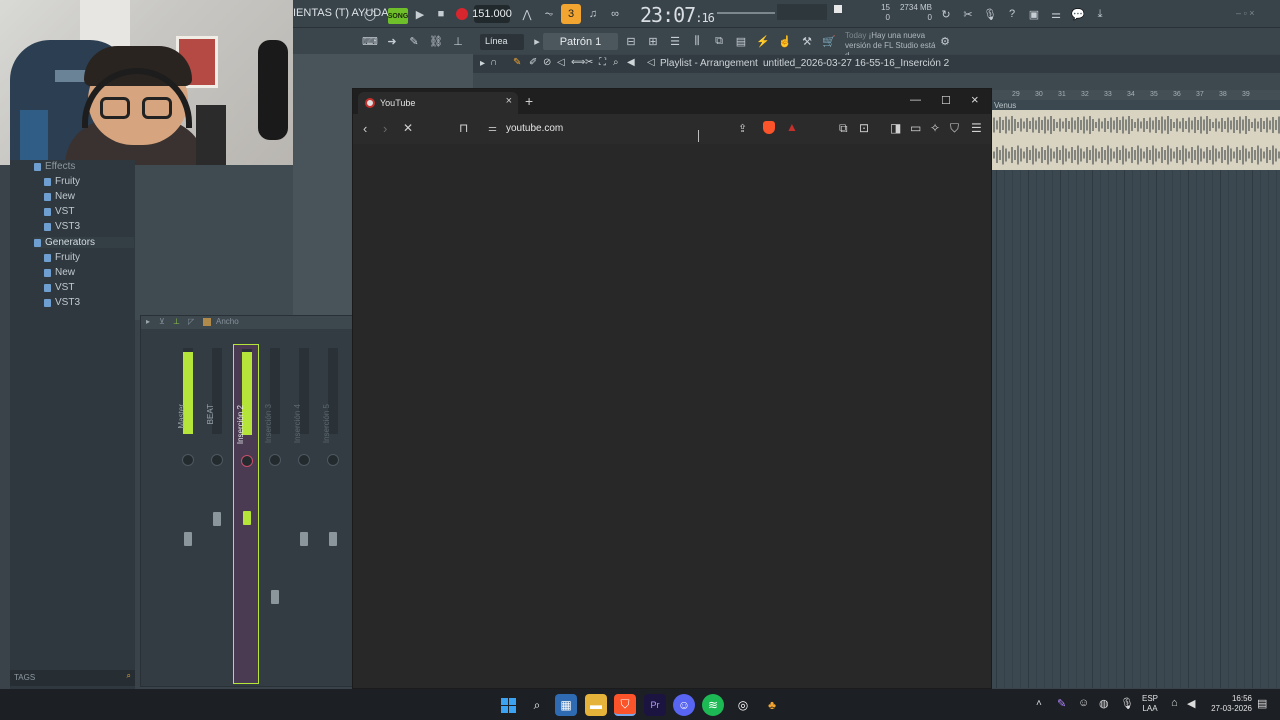 The height and width of the screenshot is (720, 1280). Describe the element at coordinates (571, 14) in the screenshot. I see `countdown-icon: 3` at that location.